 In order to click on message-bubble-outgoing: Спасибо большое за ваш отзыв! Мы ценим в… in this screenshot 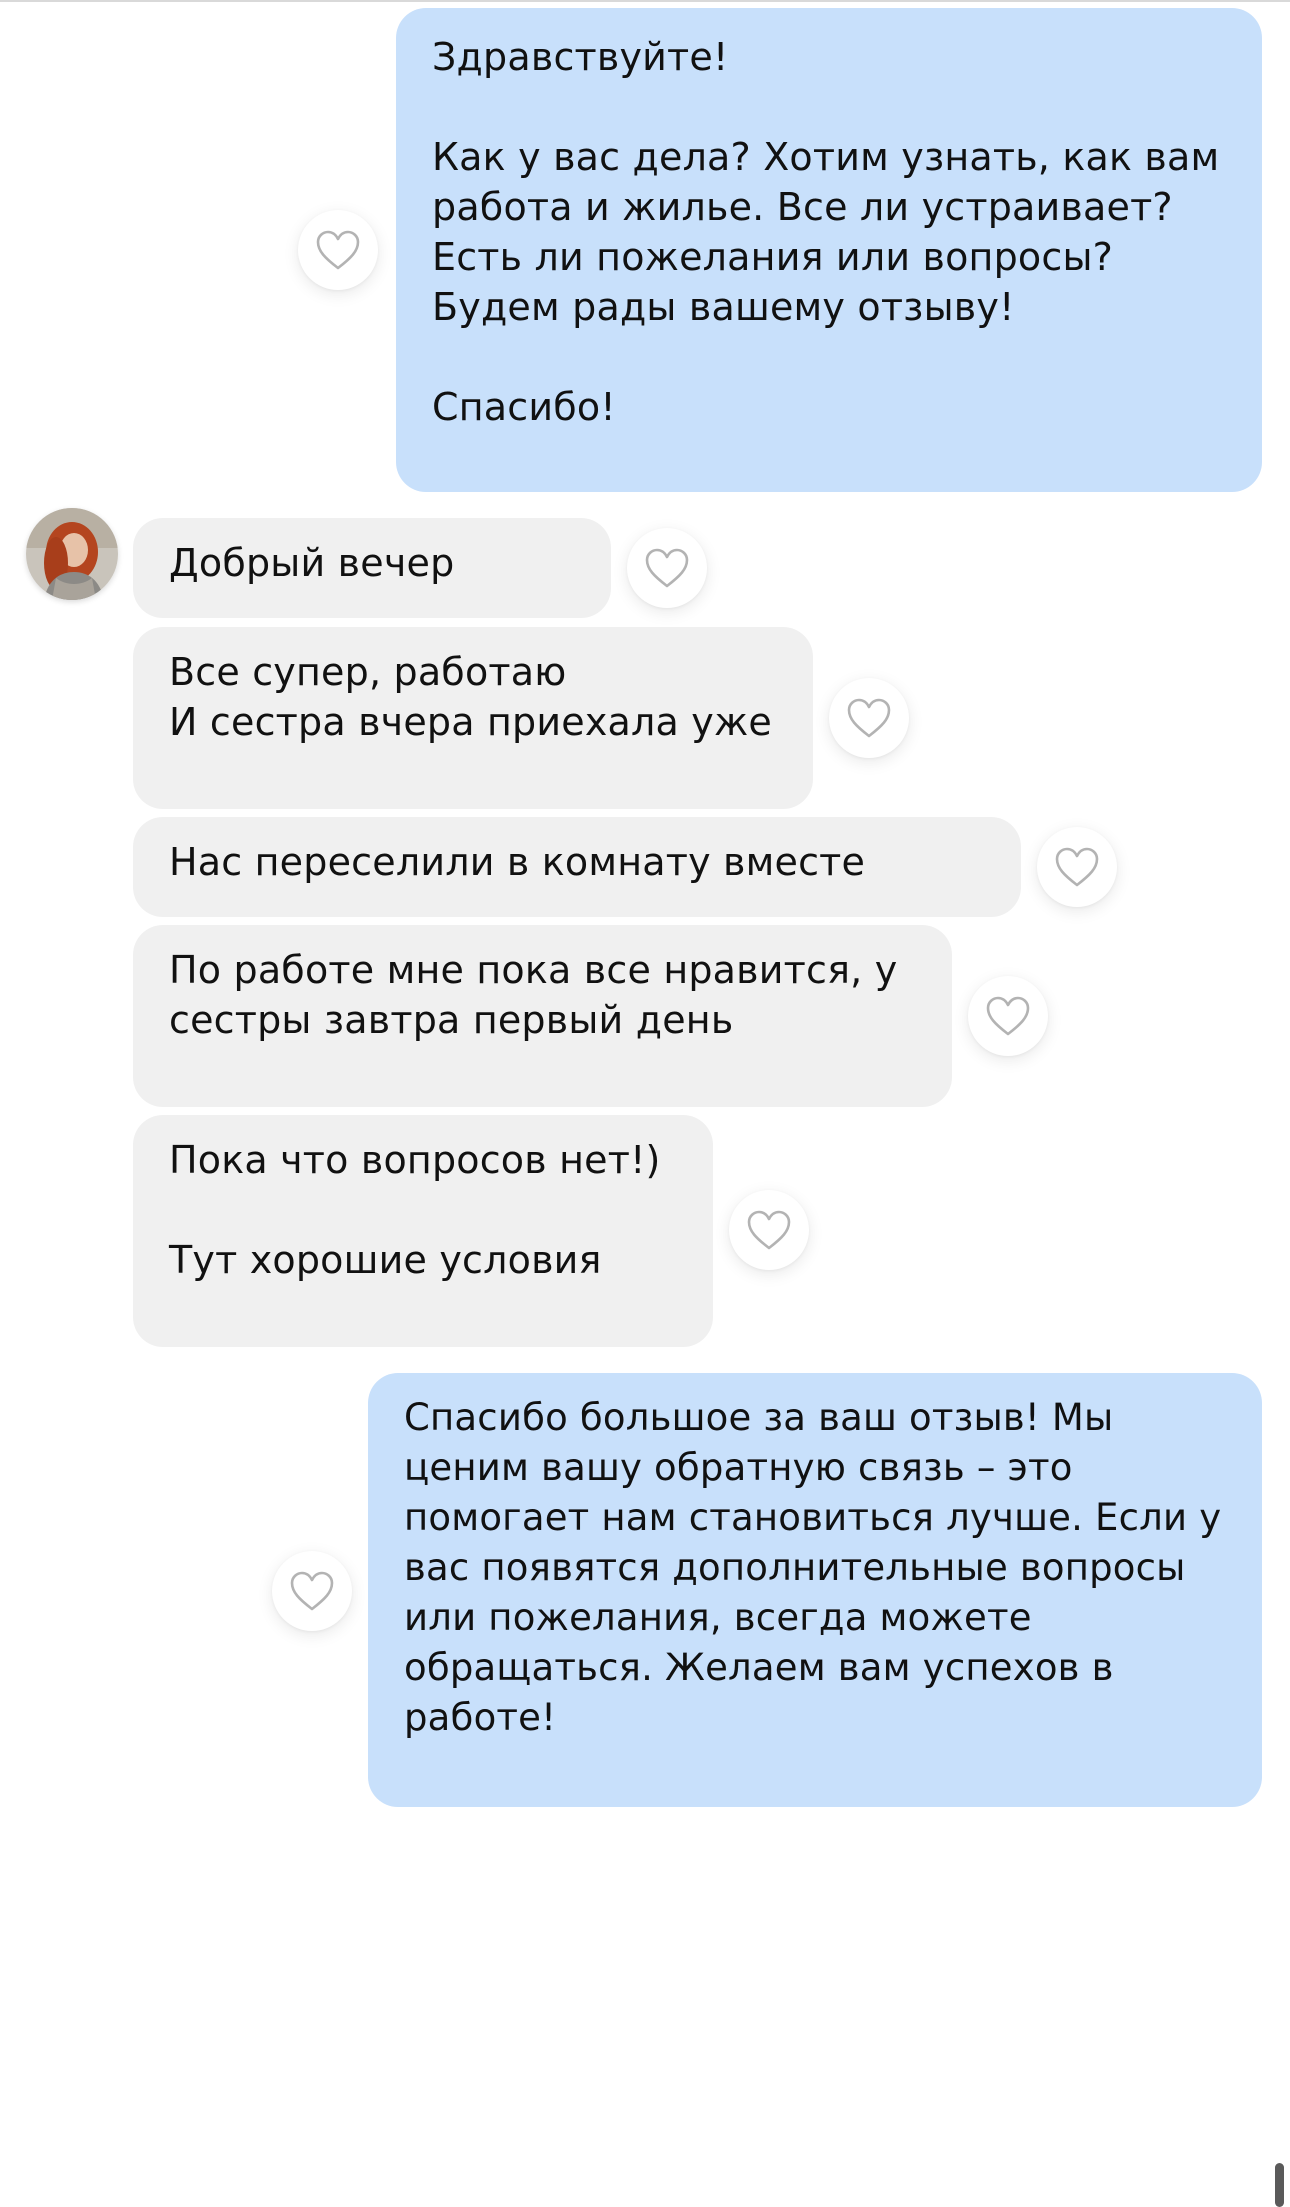, I will do `click(815, 1590)`.